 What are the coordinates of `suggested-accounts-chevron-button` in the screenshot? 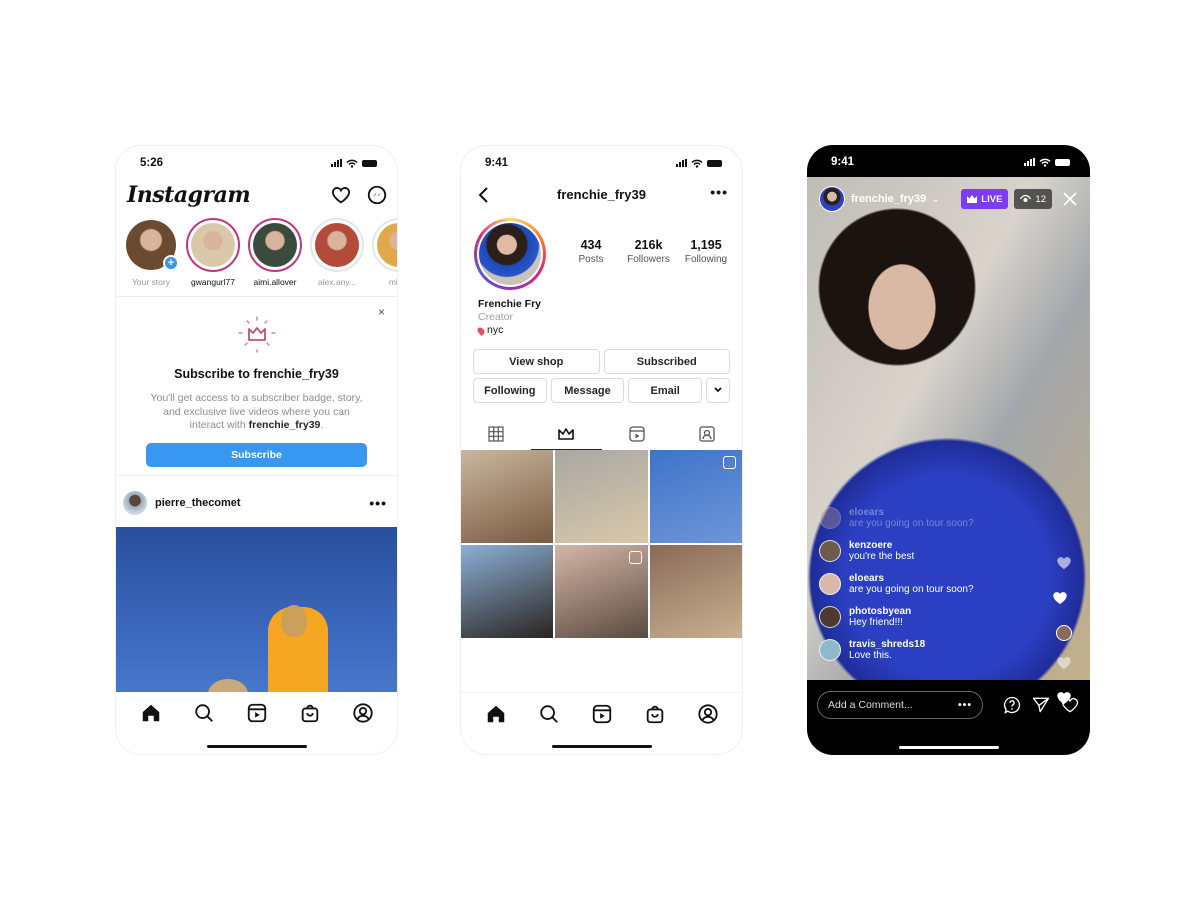 It's located at (718, 390).